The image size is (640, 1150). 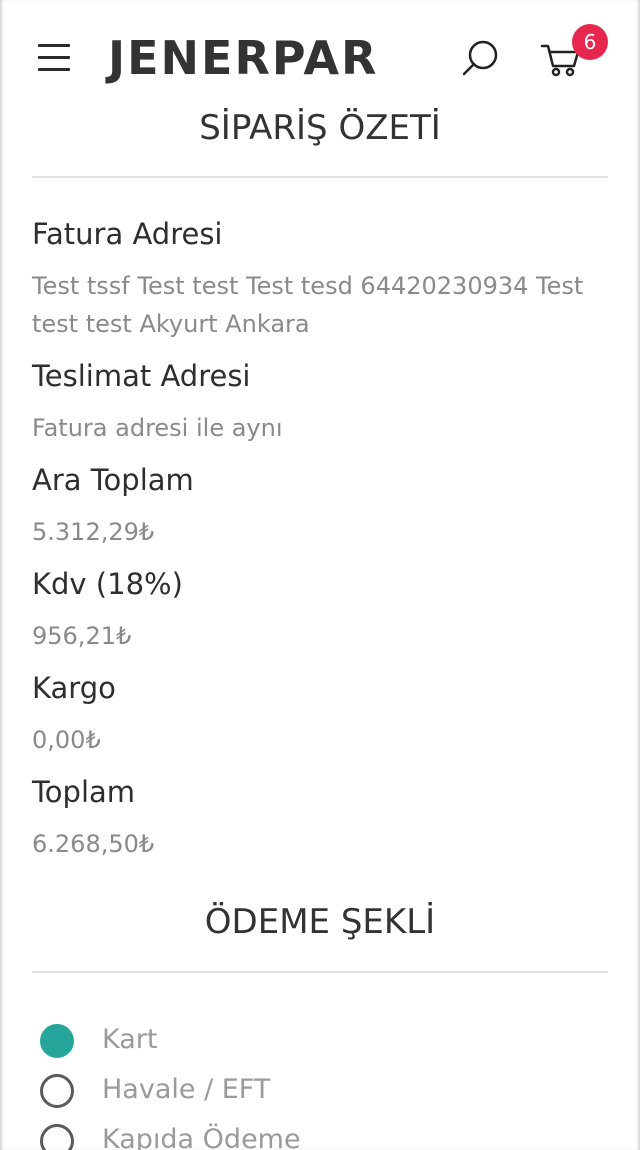 What do you see at coordinates (590, 42) in the screenshot?
I see `cart-count-badge: 6` at bounding box center [590, 42].